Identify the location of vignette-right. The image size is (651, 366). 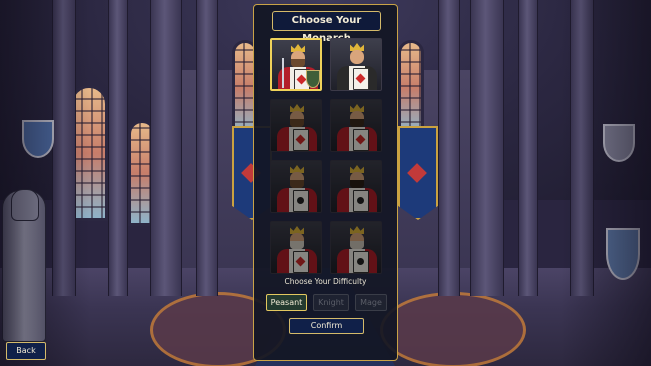
(606, 183).